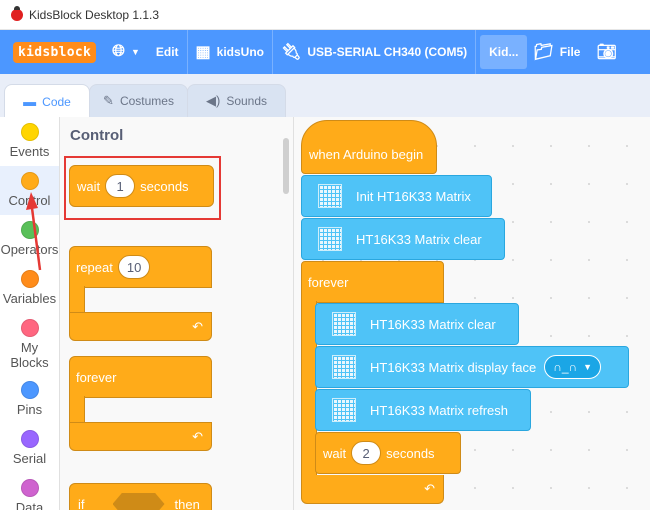 The image size is (650, 510). I want to click on events-dot-icon, so click(29, 132).